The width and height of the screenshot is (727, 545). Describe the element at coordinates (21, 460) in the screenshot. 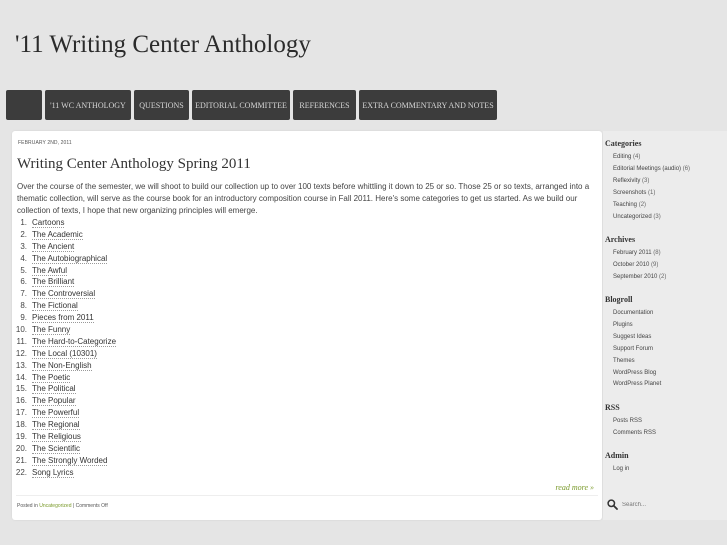

I see `list-item-number: 21.` at that location.